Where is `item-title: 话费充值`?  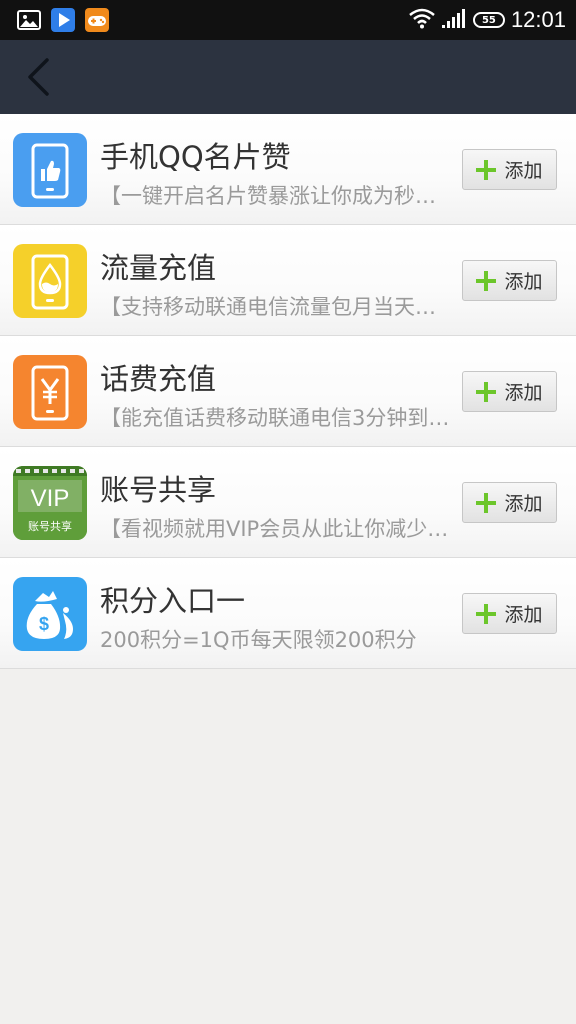 item-title: 话费充值 is located at coordinates (158, 379).